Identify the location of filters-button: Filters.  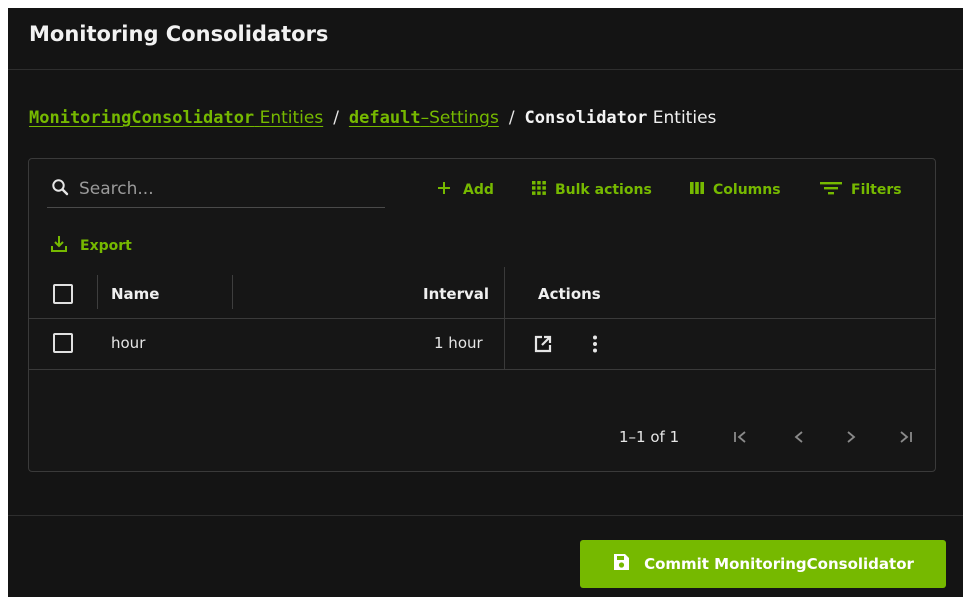
(860, 190).